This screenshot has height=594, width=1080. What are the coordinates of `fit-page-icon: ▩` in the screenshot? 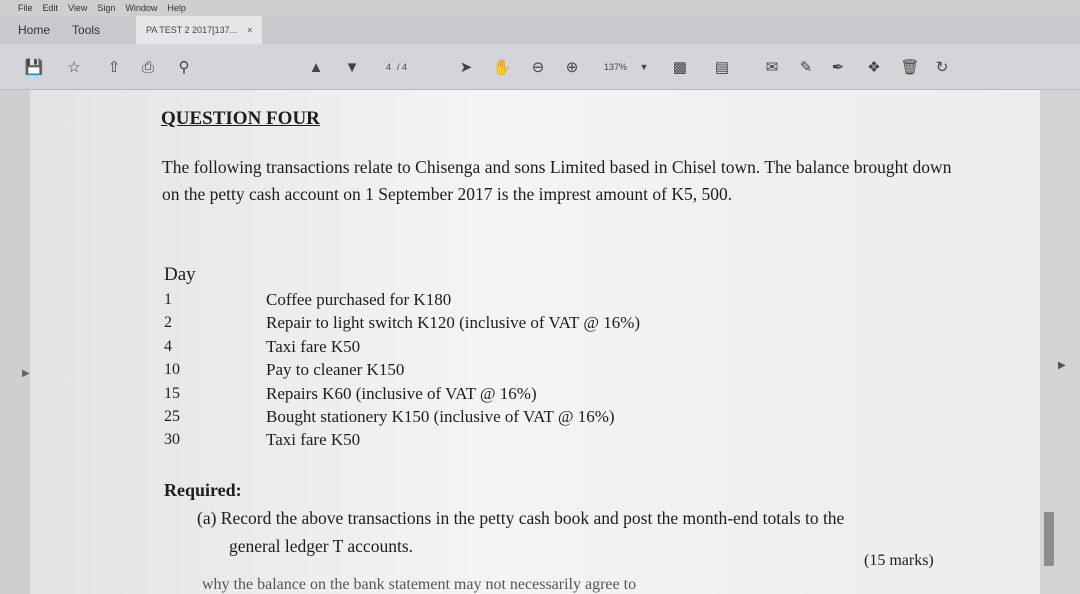 It's located at (680, 67).